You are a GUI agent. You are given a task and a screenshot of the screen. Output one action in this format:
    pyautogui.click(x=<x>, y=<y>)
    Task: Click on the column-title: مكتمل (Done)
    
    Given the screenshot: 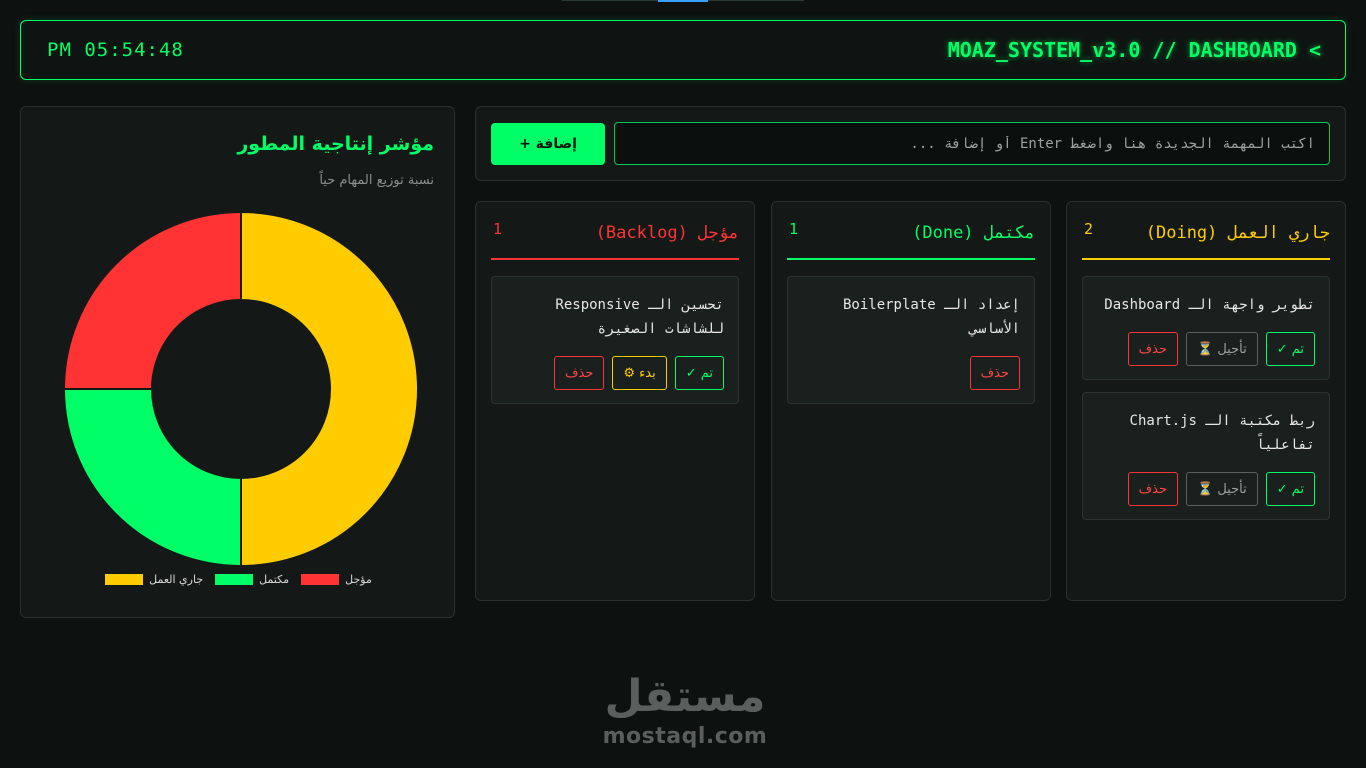 What is the action you would take?
    pyautogui.click(x=973, y=233)
    